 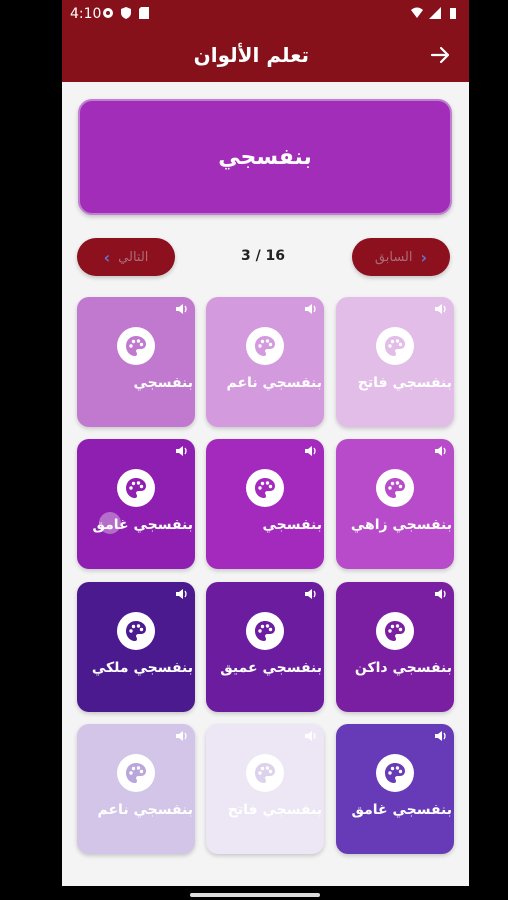 What do you see at coordinates (393, 257) in the screenshot?
I see `previous-label: السابق` at bounding box center [393, 257].